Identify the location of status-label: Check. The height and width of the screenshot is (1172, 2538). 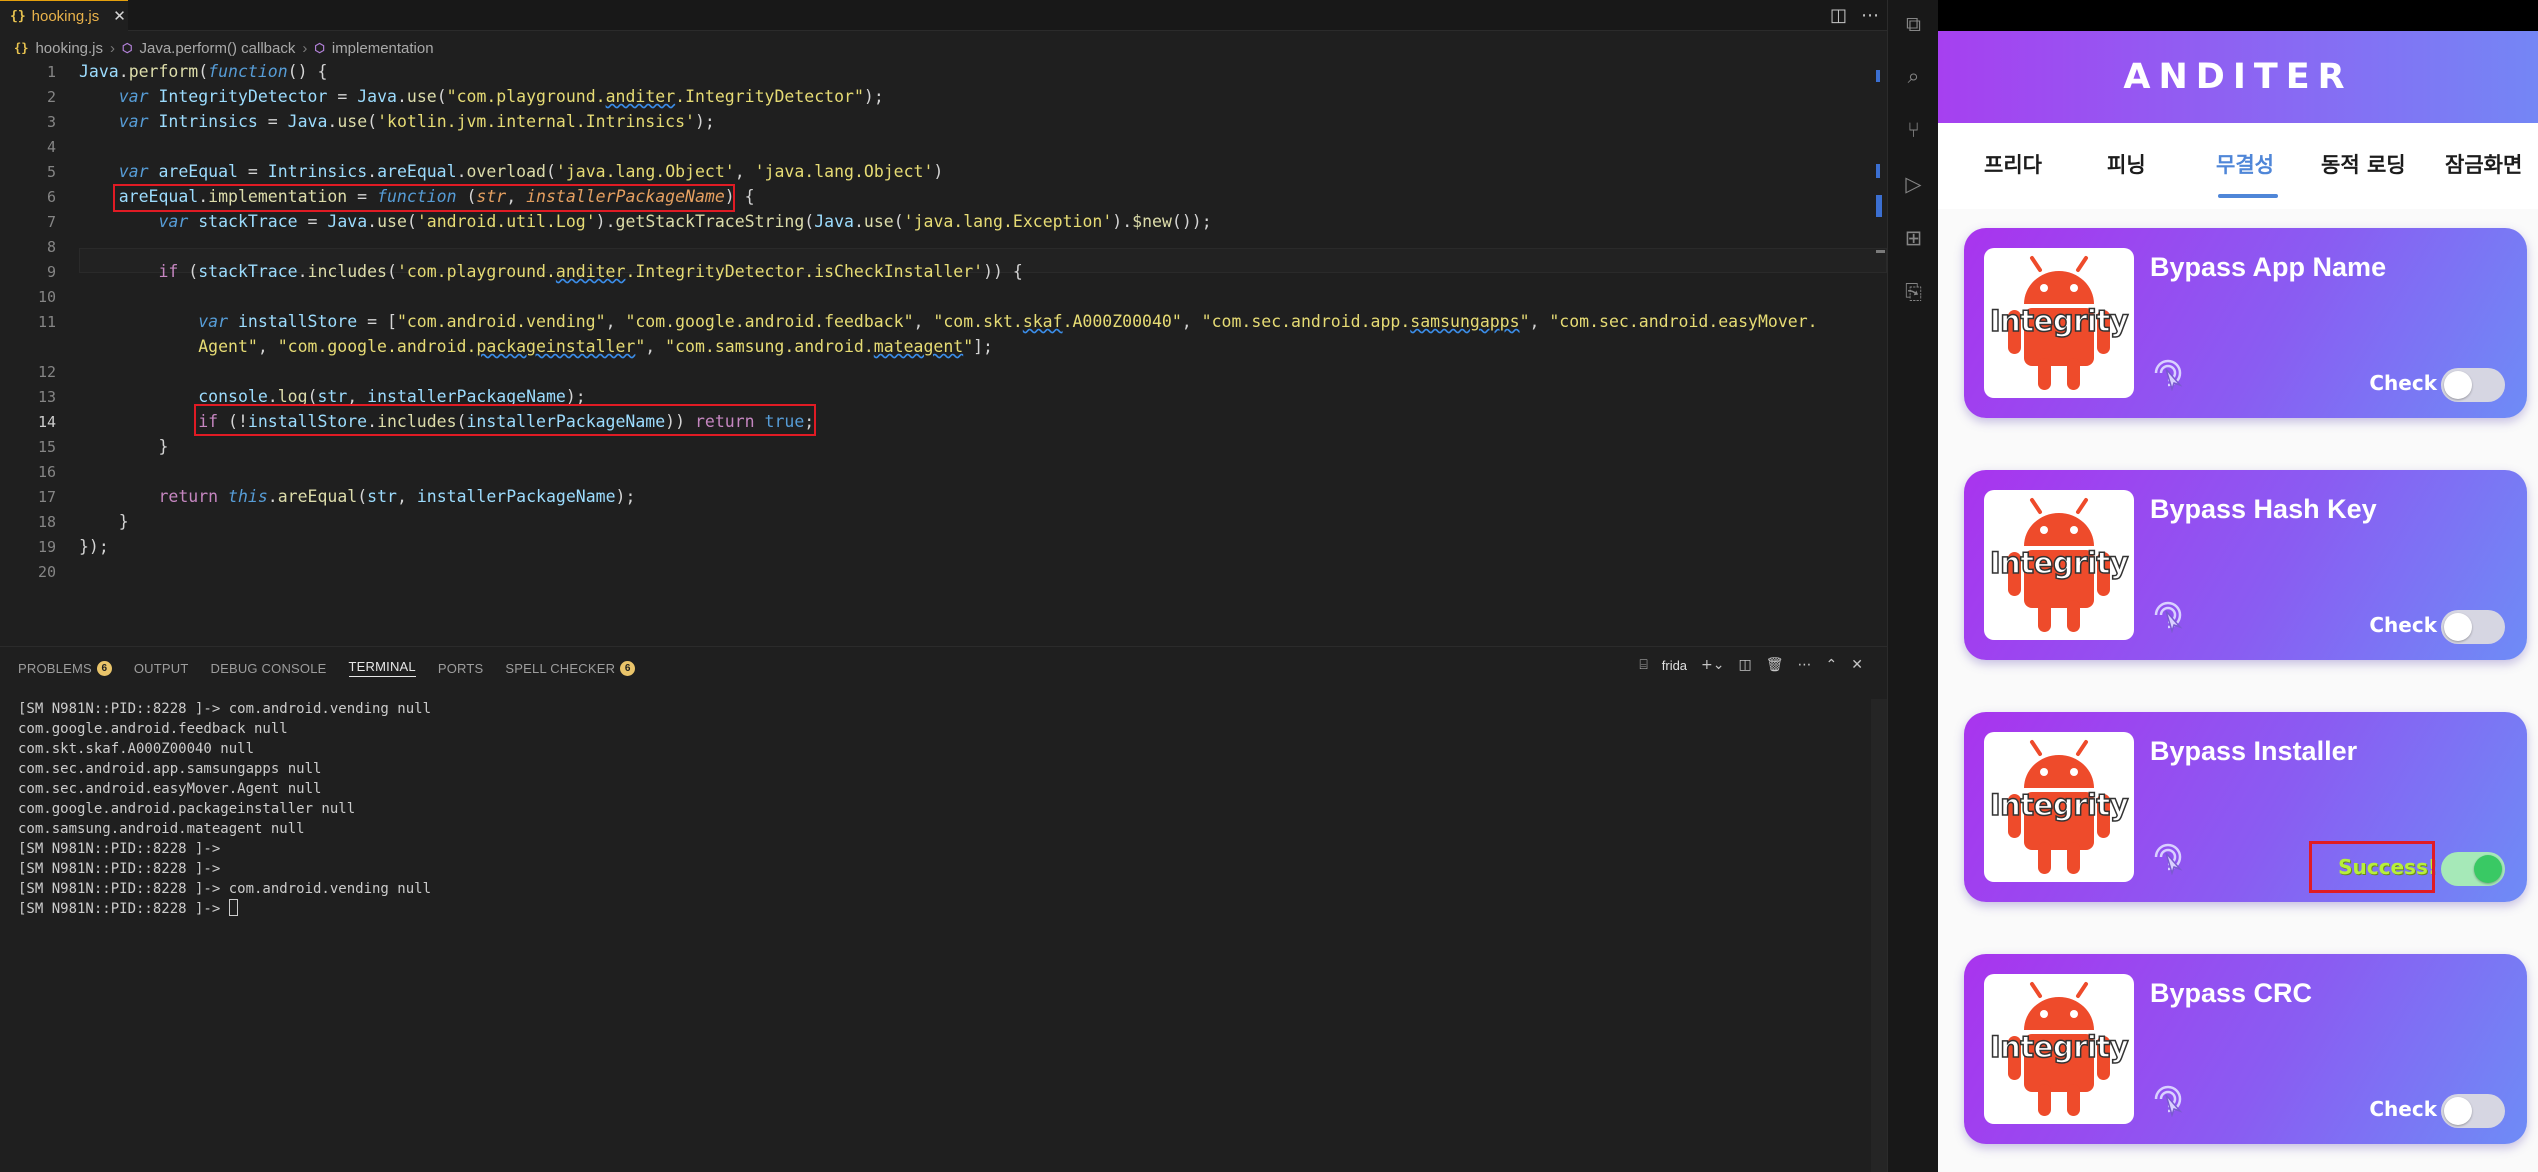
(2403, 383).